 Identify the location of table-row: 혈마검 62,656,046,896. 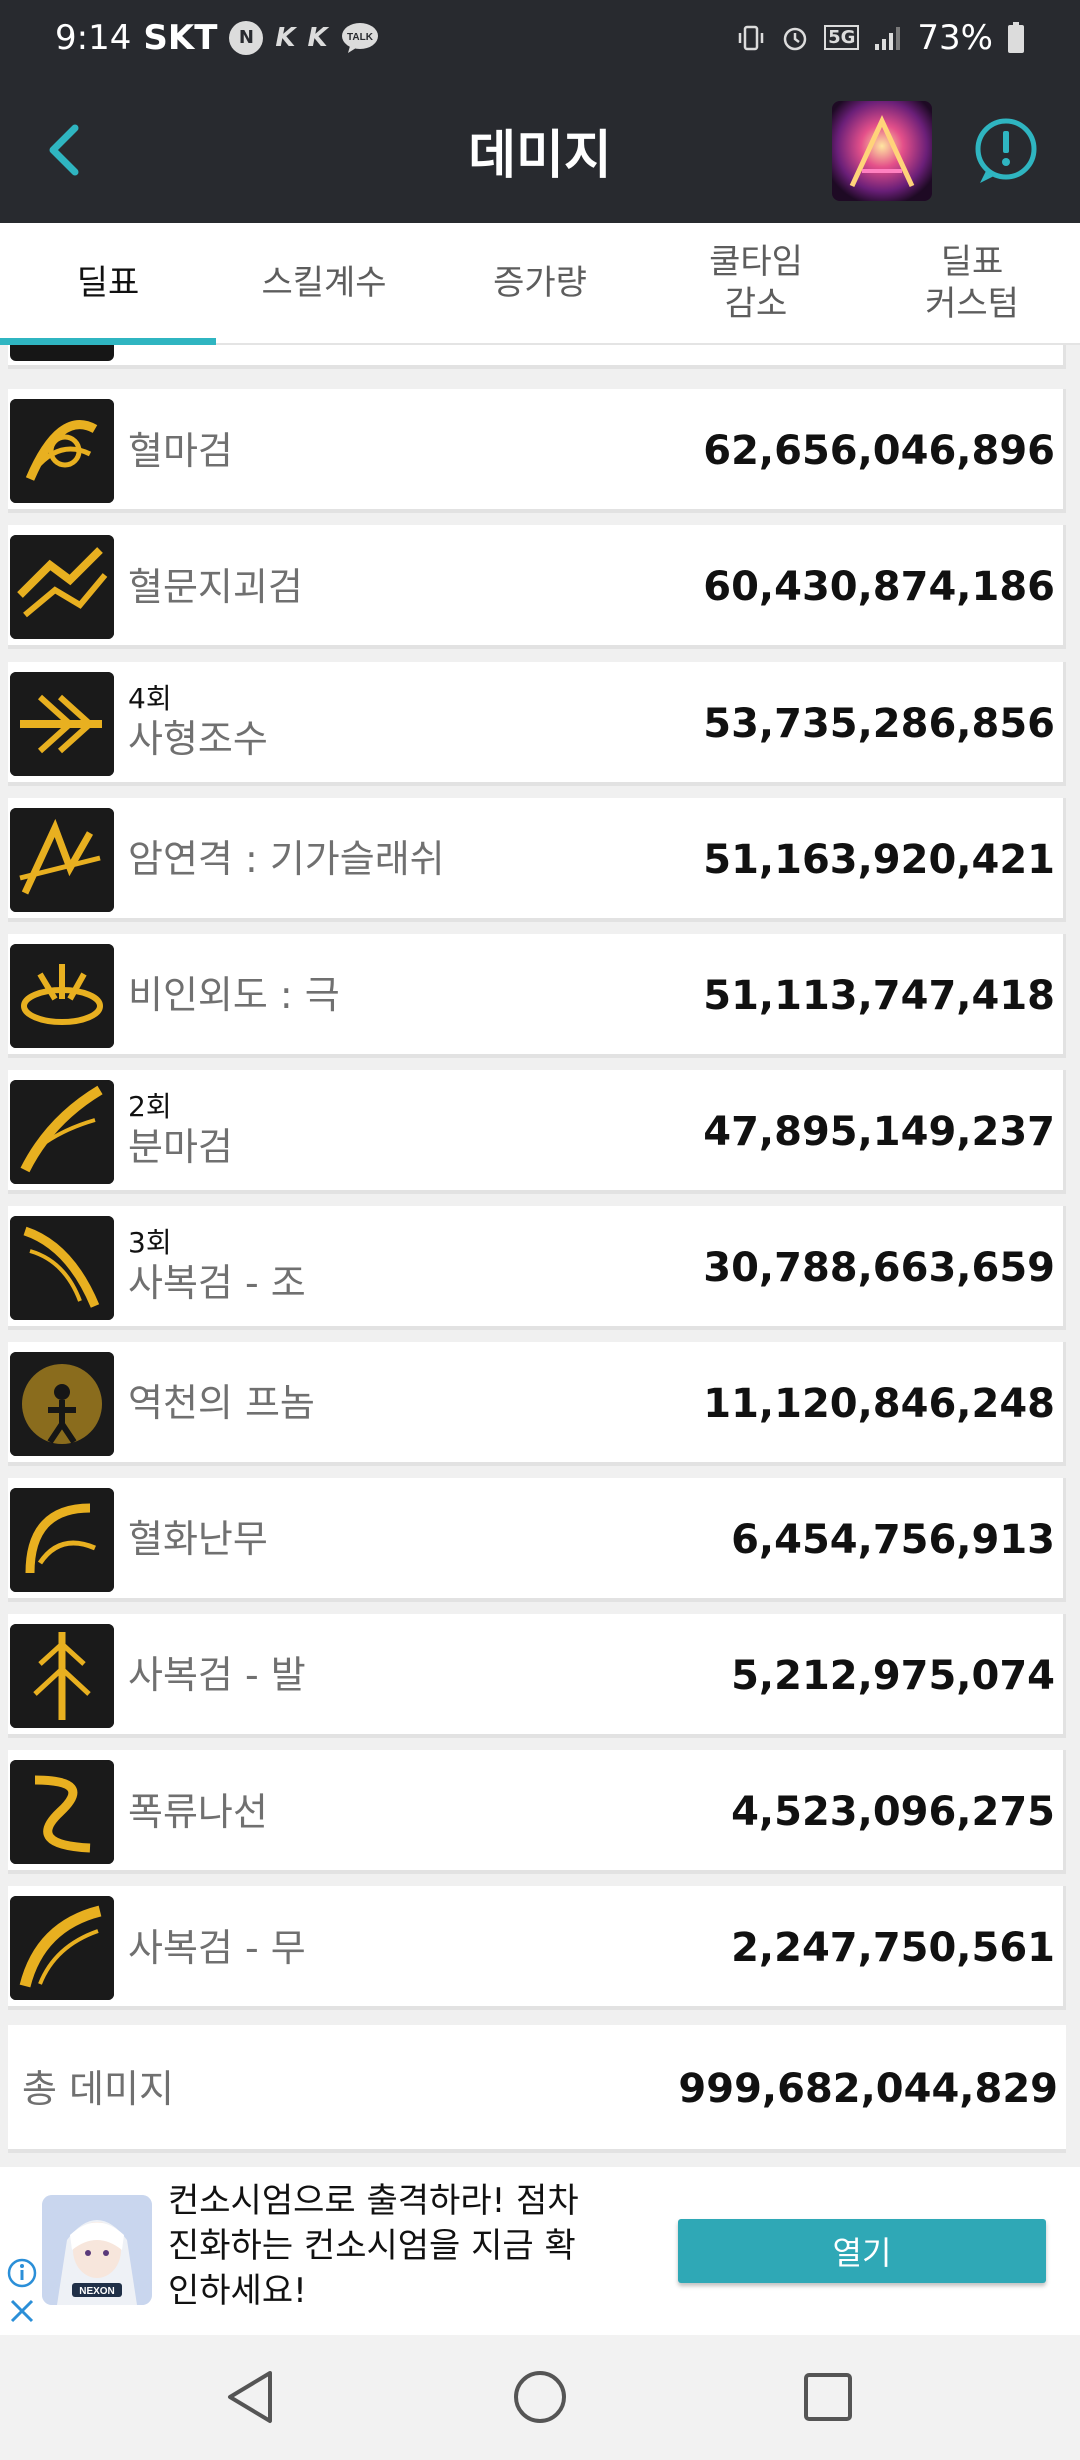
(537, 451).